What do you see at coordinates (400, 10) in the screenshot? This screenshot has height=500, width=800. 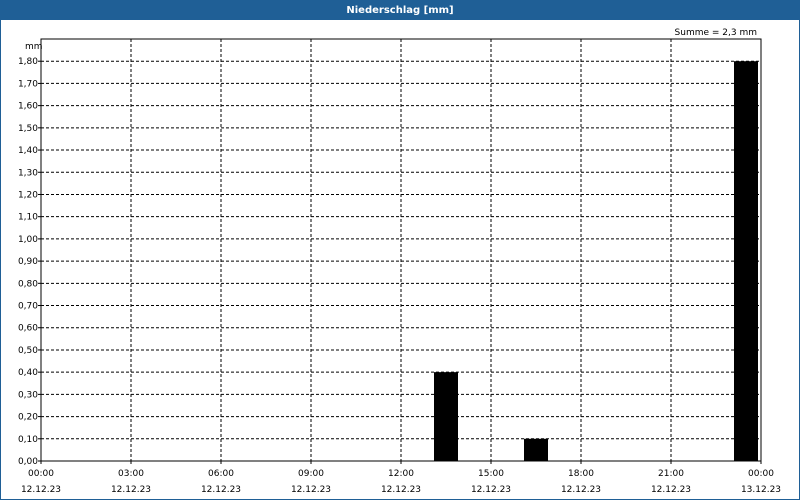 I see `chart-title: Niederschlag [mm]` at bounding box center [400, 10].